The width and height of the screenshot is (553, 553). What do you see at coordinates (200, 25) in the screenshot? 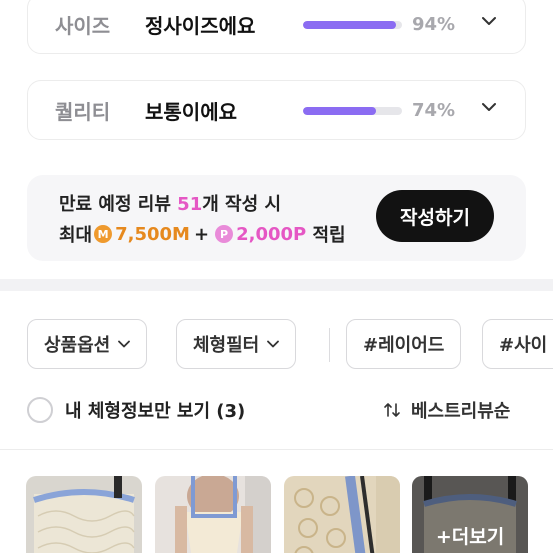
I see `rating-value: 정사이즈에요` at bounding box center [200, 25].